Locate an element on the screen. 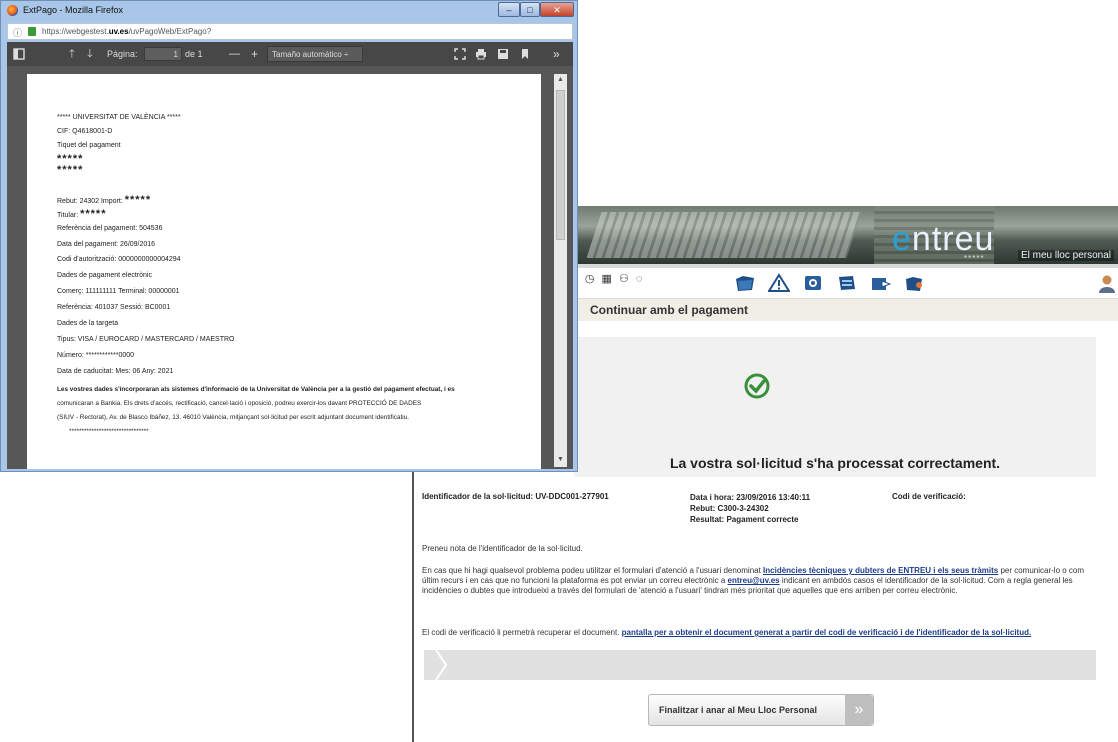  user-icon is located at coordinates (1107, 284).